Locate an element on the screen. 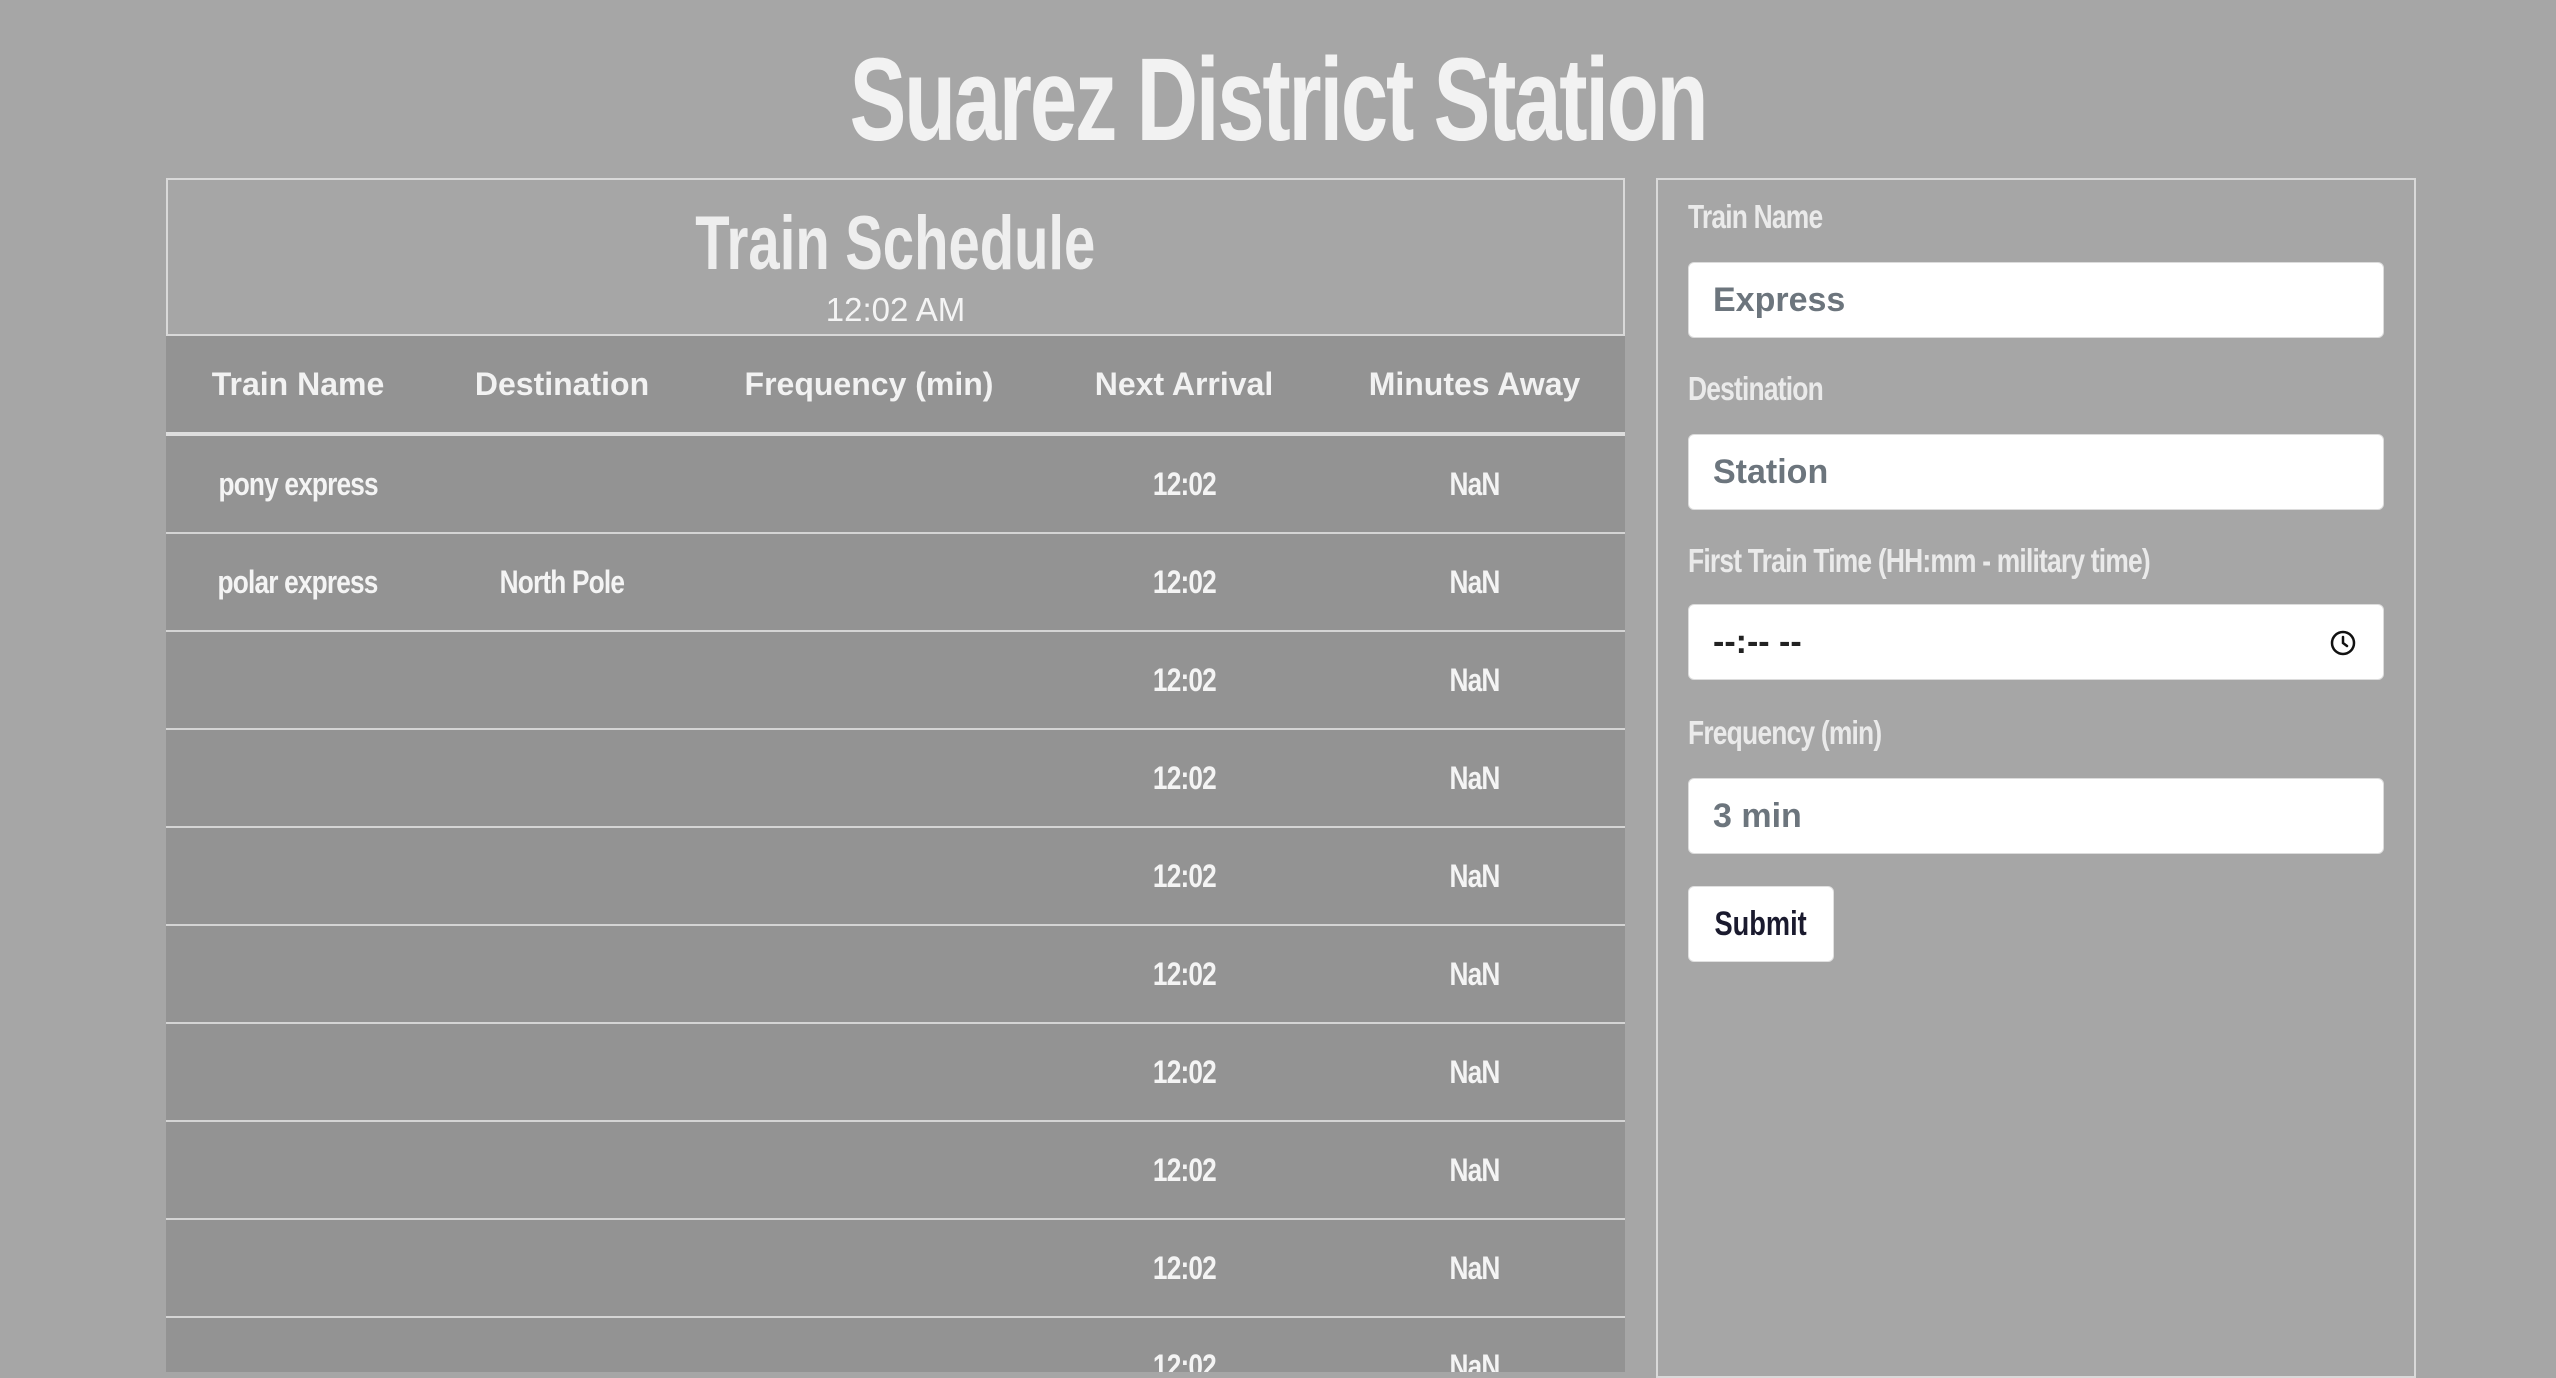  destination-input is located at coordinates (2036, 472).